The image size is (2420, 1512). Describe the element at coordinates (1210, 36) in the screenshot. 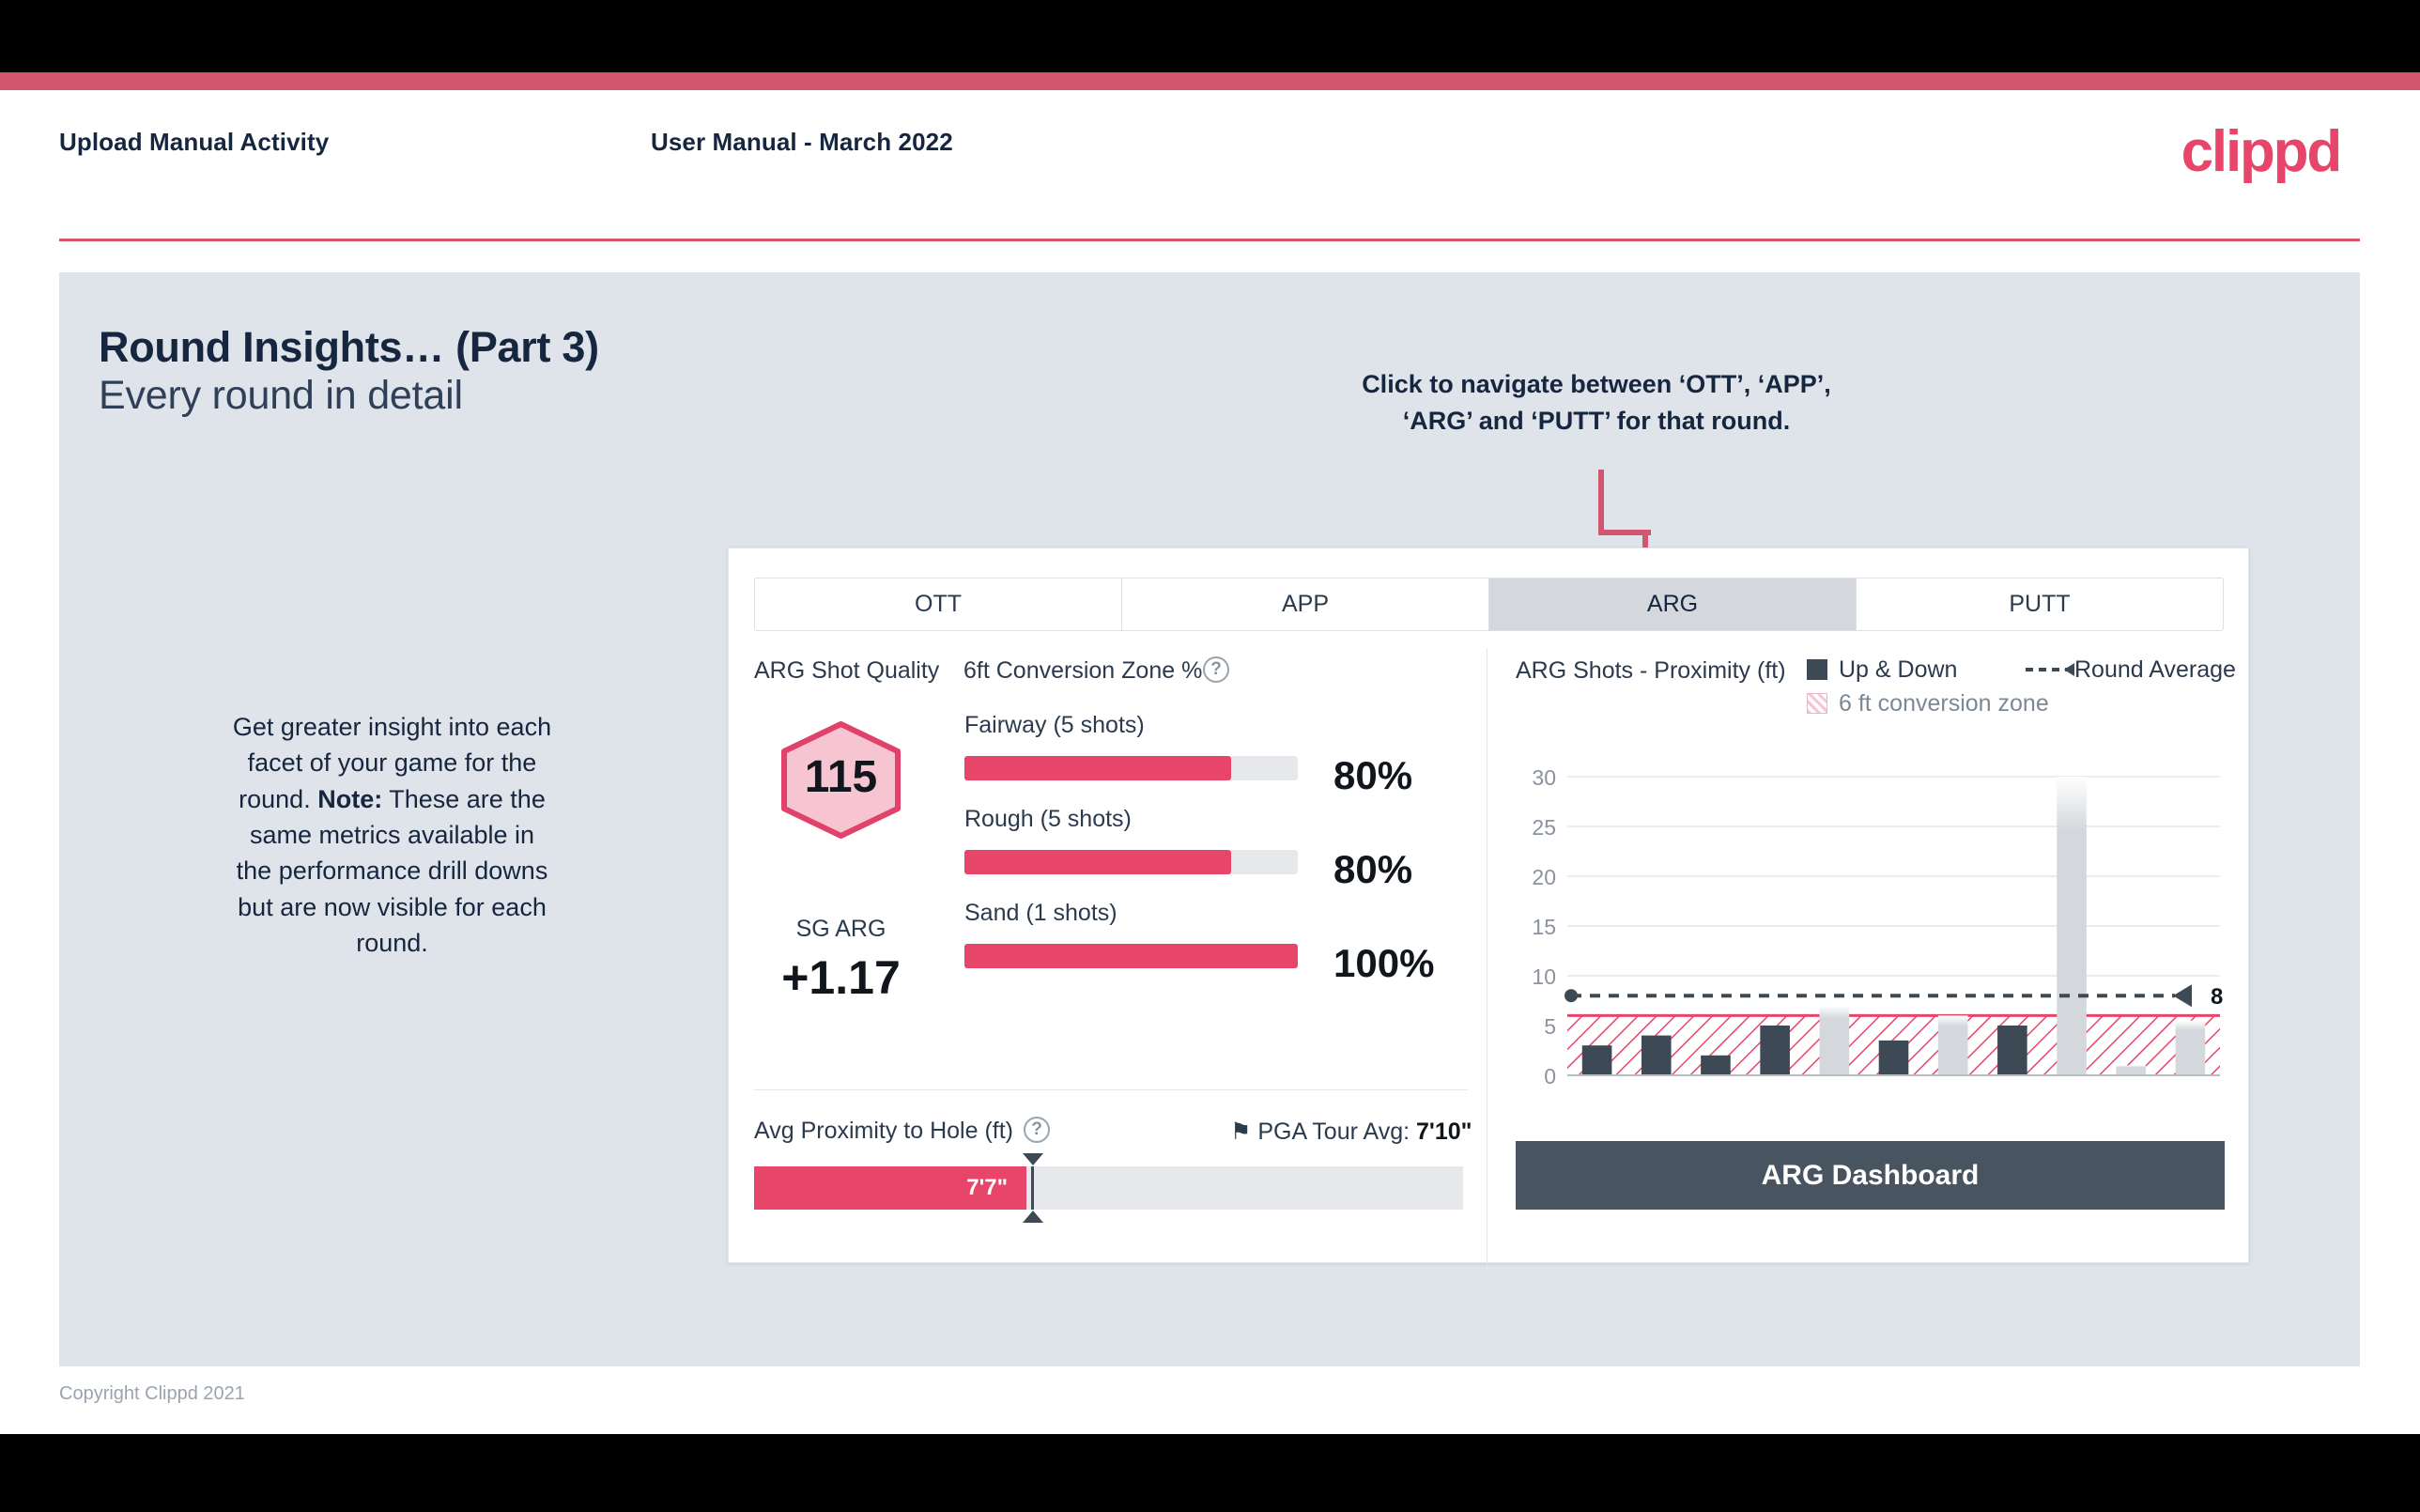

I see `letterbox-top` at that location.